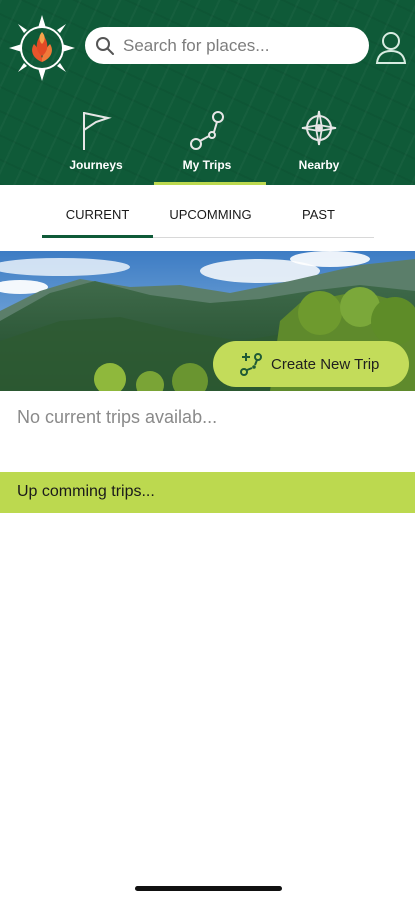 This screenshot has width=415, height=900. What do you see at coordinates (251, 364) in the screenshot?
I see `add-route-icon` at bounding box center [251, 364].